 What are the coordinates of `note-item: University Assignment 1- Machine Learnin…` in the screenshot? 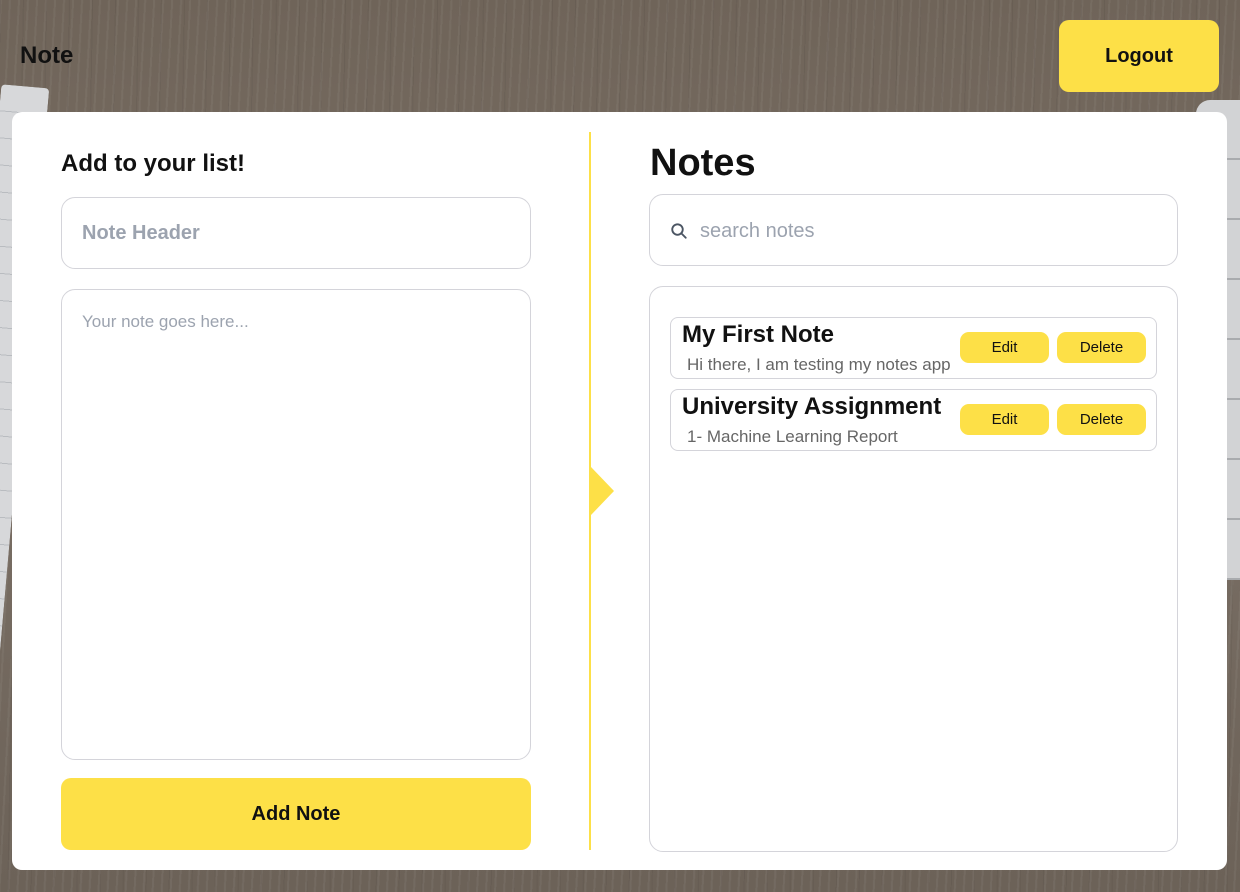 It's located at (913, 420).